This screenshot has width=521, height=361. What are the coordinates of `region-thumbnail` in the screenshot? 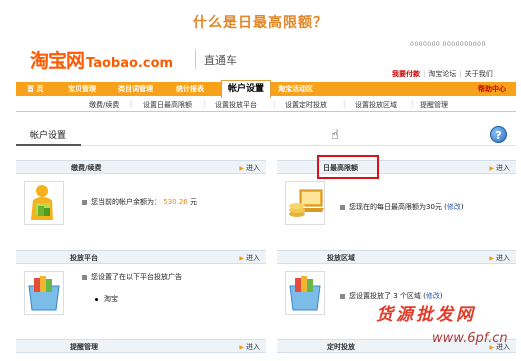 It's located at (305, 293).